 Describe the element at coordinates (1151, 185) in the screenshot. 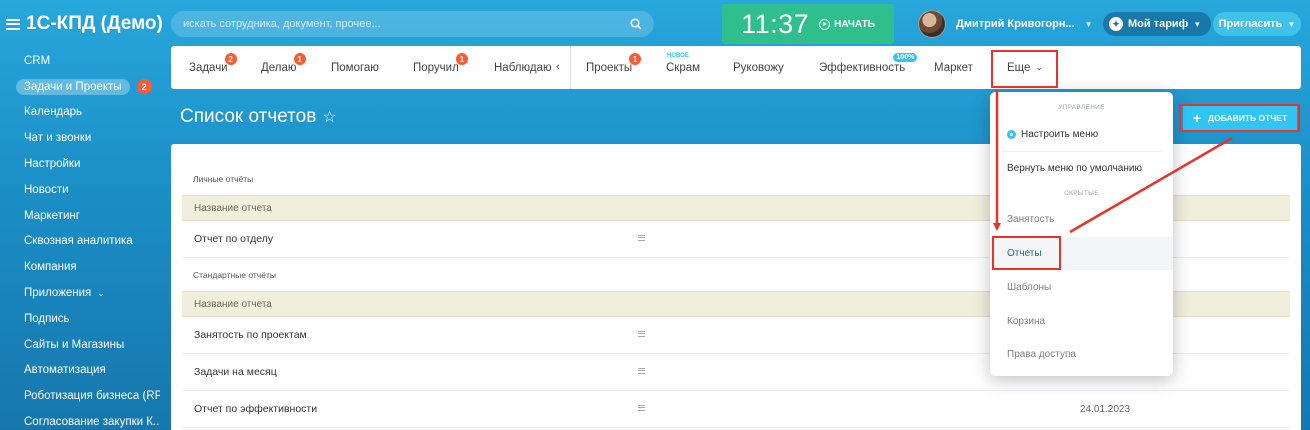

I see `annotation-arrow-diagonal` at that location.